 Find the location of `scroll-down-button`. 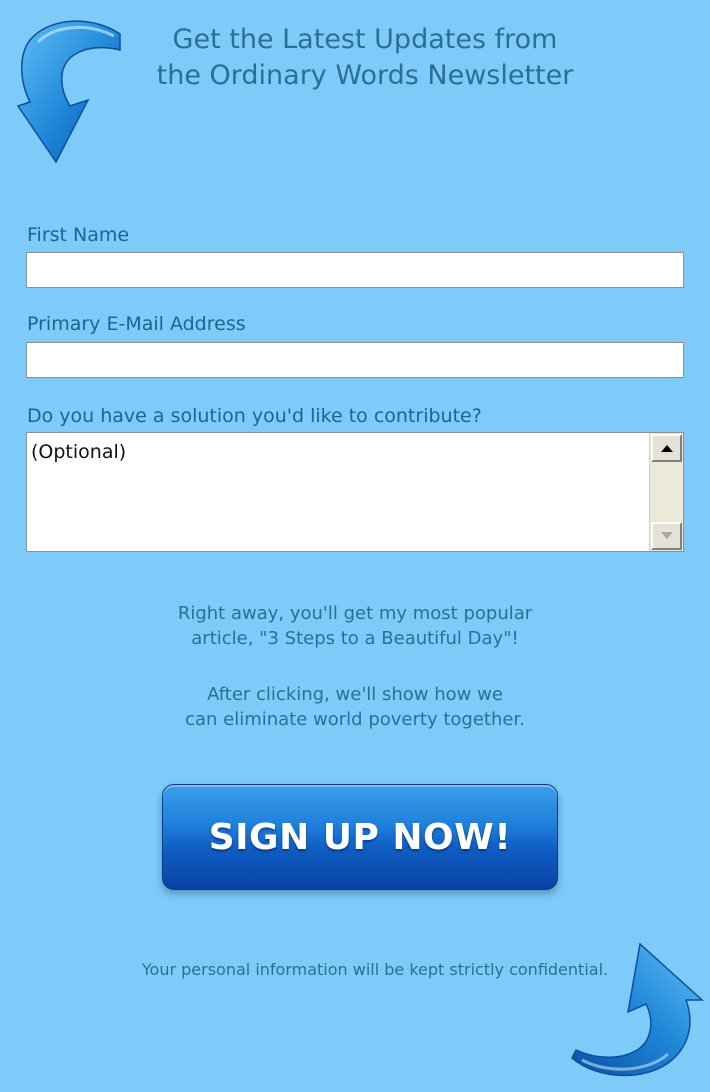

scroll-down-button is located at coordinates (666, 536).